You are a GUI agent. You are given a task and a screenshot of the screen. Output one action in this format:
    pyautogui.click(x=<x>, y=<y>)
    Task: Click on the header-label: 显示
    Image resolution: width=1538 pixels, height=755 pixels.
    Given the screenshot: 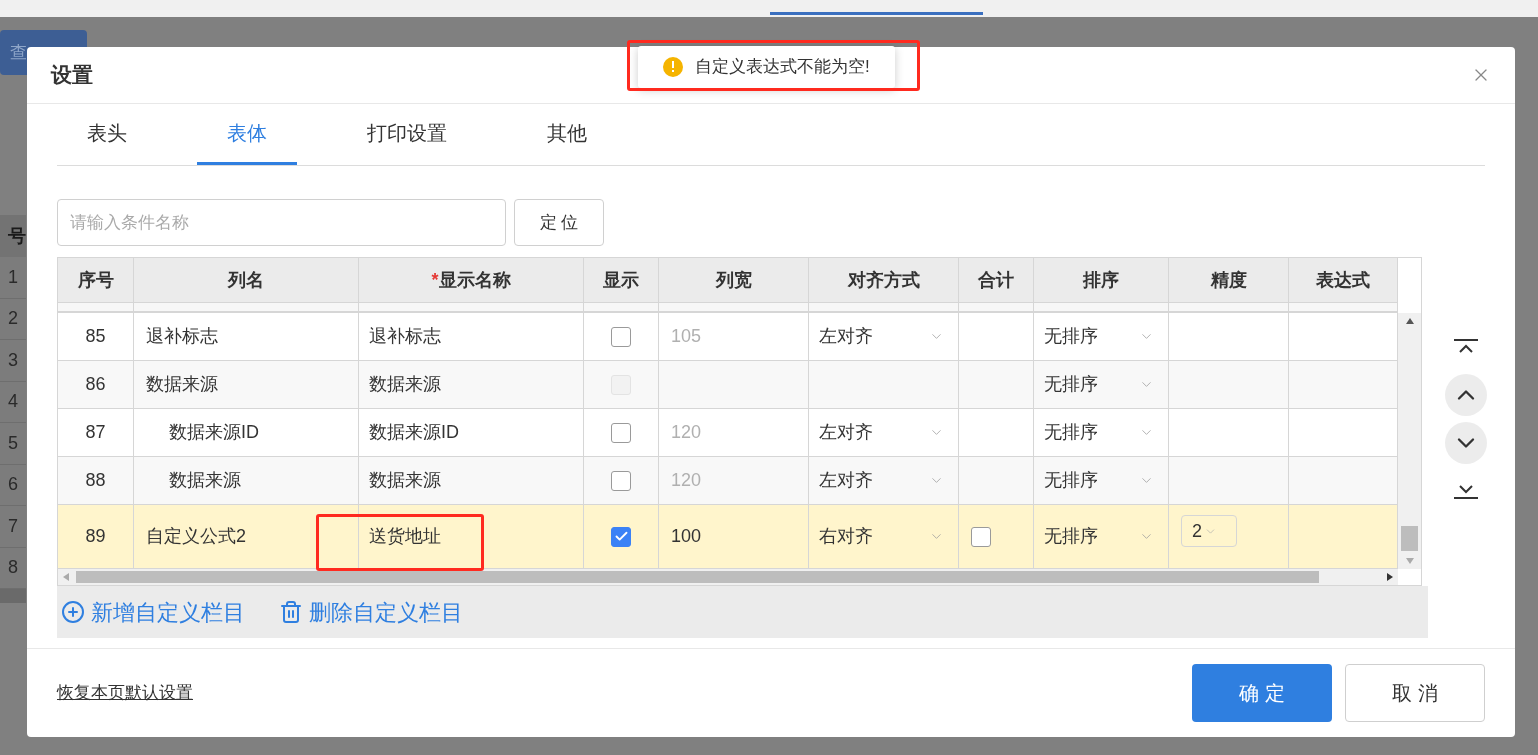 What is the action you would take?
    pyautogui.click(x=621, y=280)
    